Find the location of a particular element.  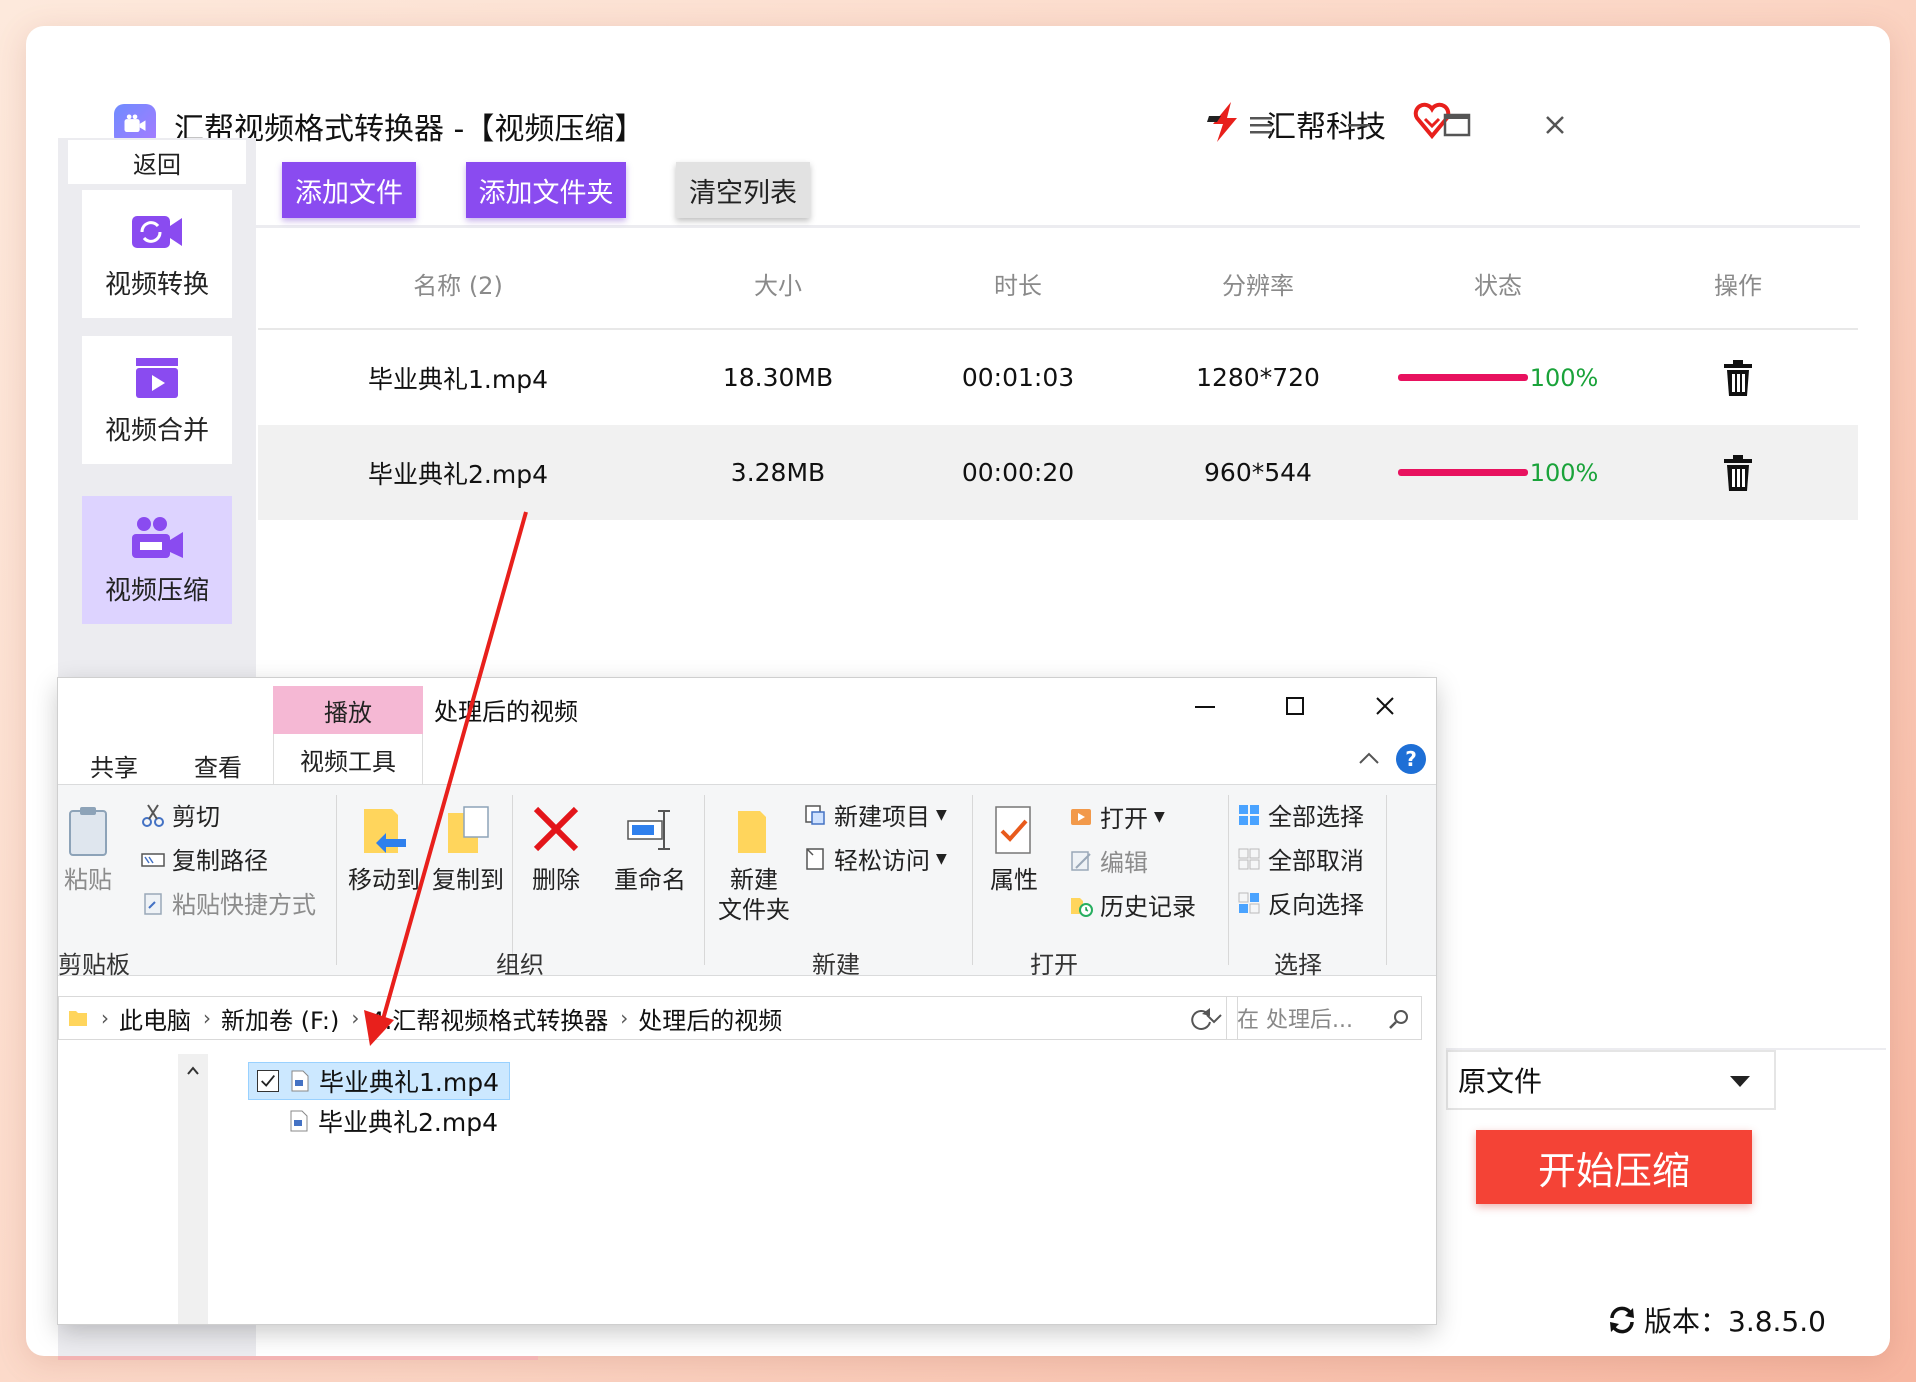

clear-list-button: 清空列表 is located at coordinates (743, 190).